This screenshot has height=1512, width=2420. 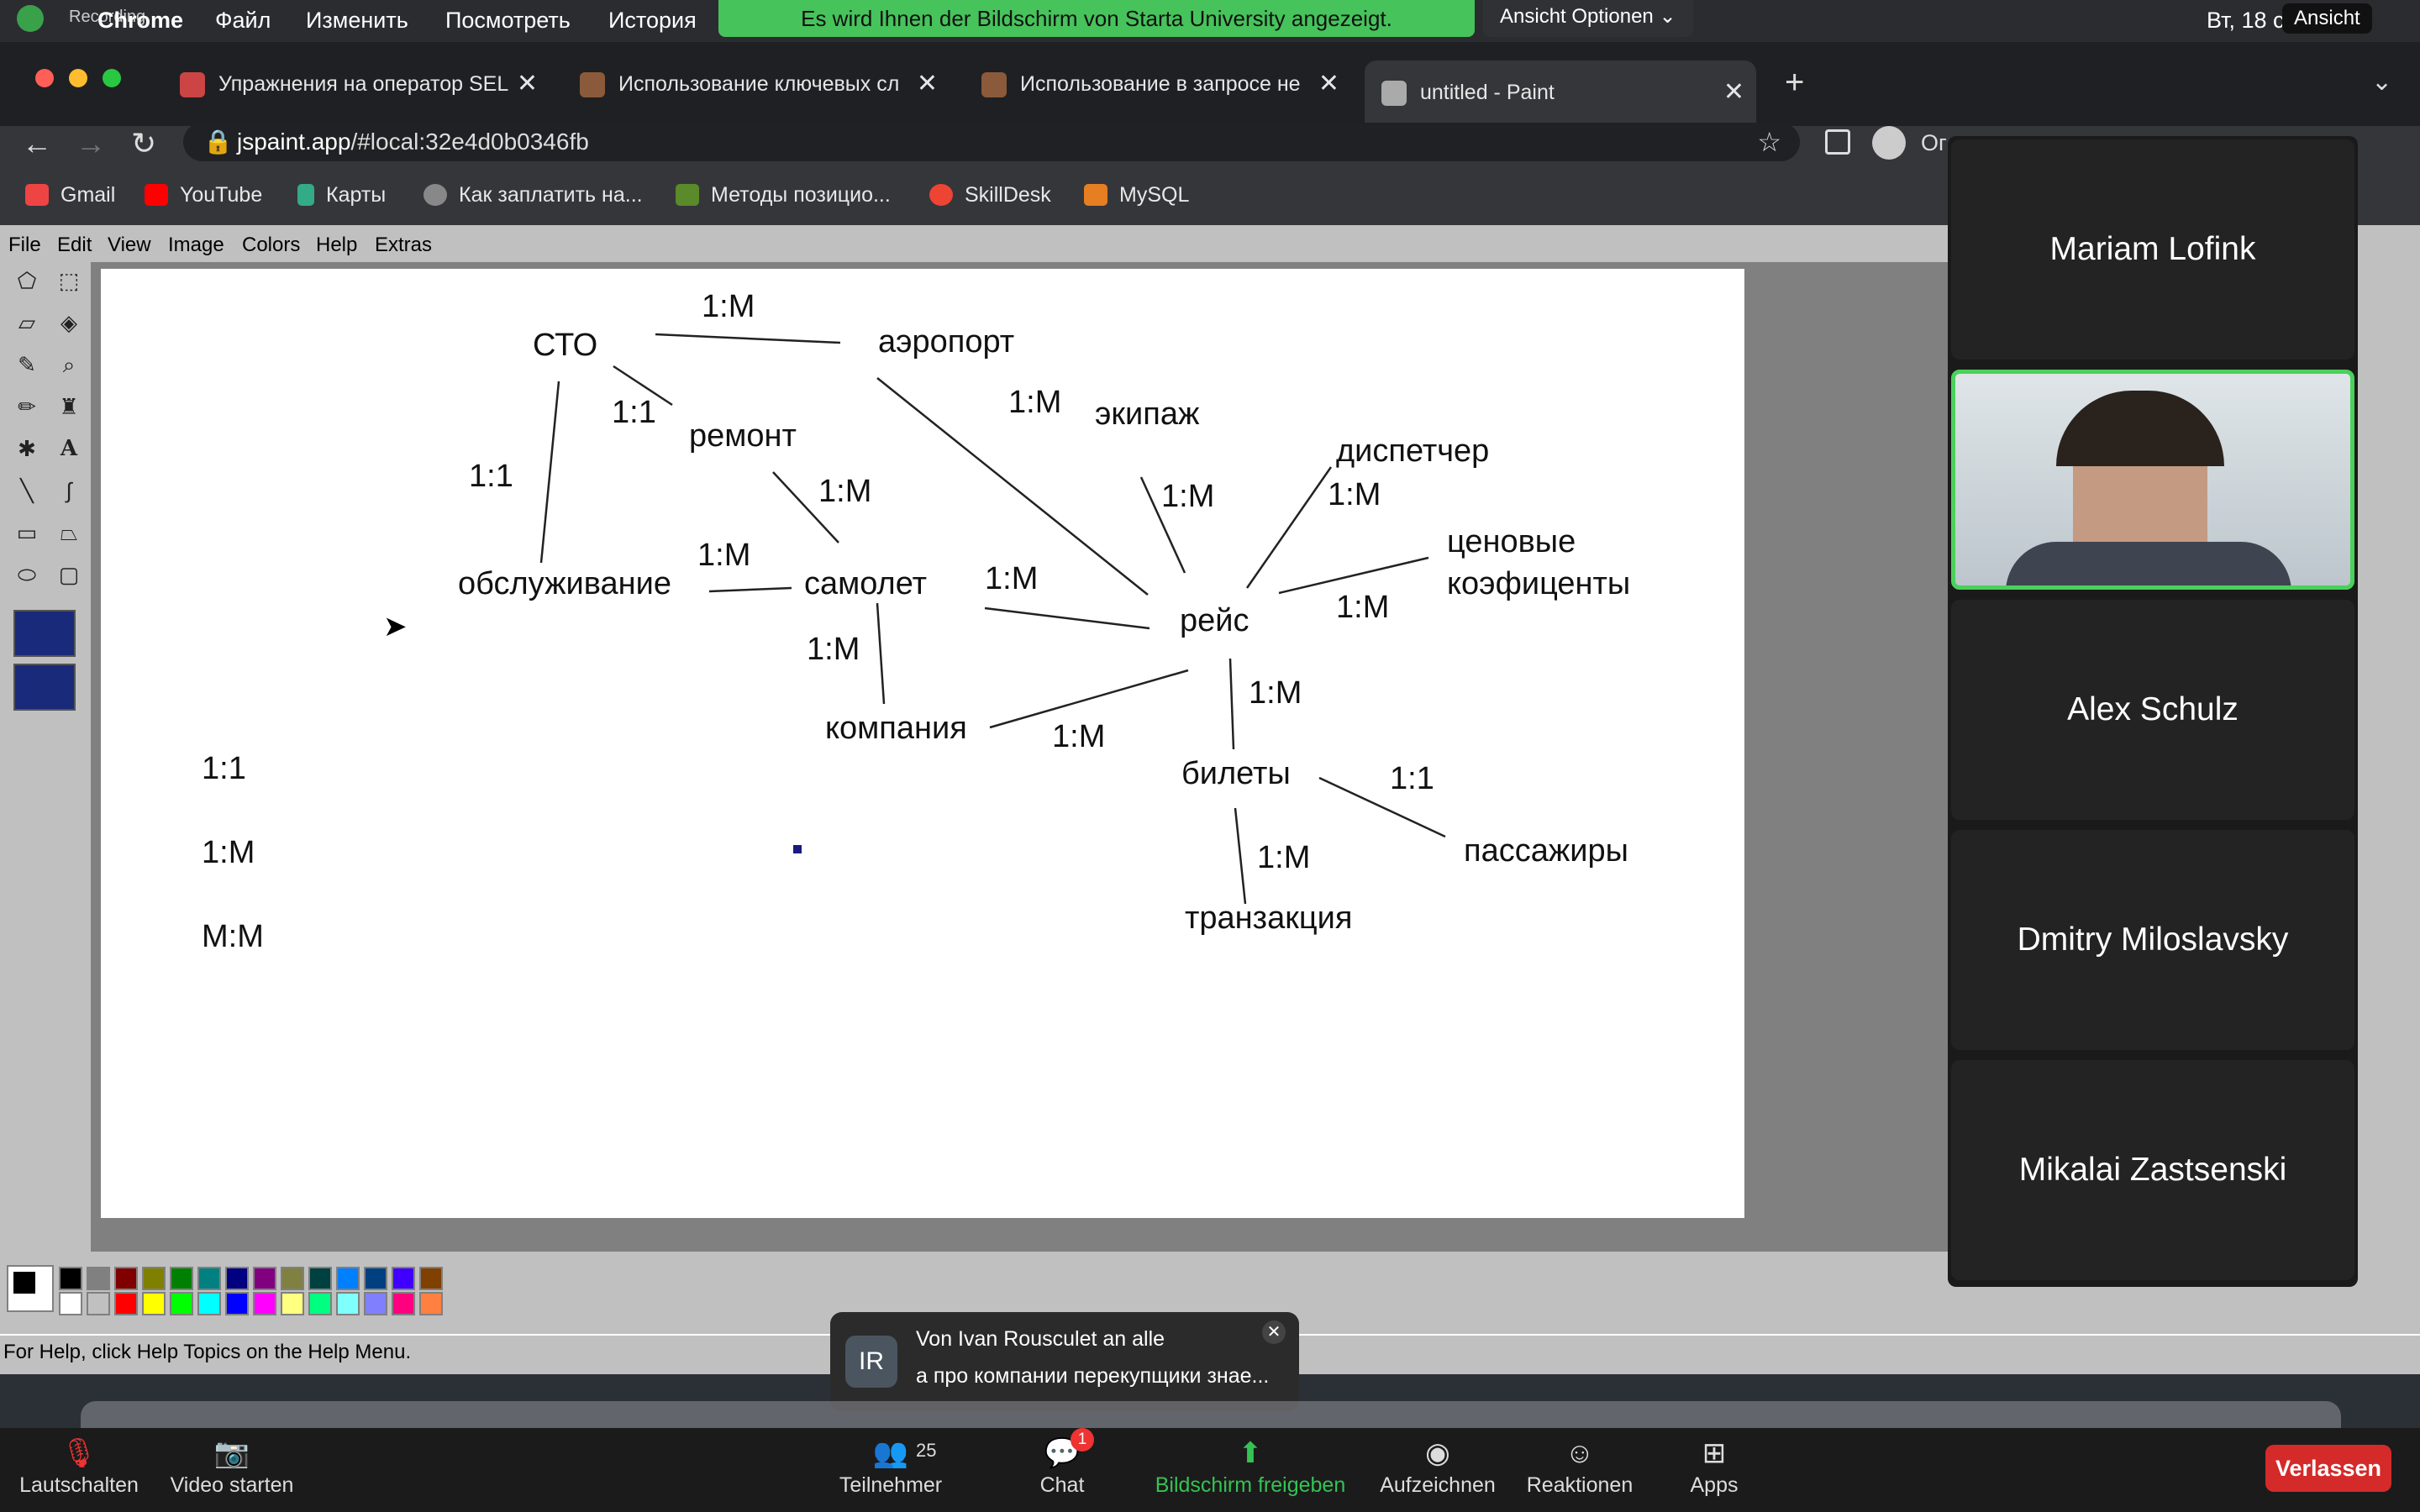 What do you see at coordinates (1438, 1464) in the screenshot?
I see `record-button: ◉ Aufzeichnen` at bounding box center [1438, 1464].